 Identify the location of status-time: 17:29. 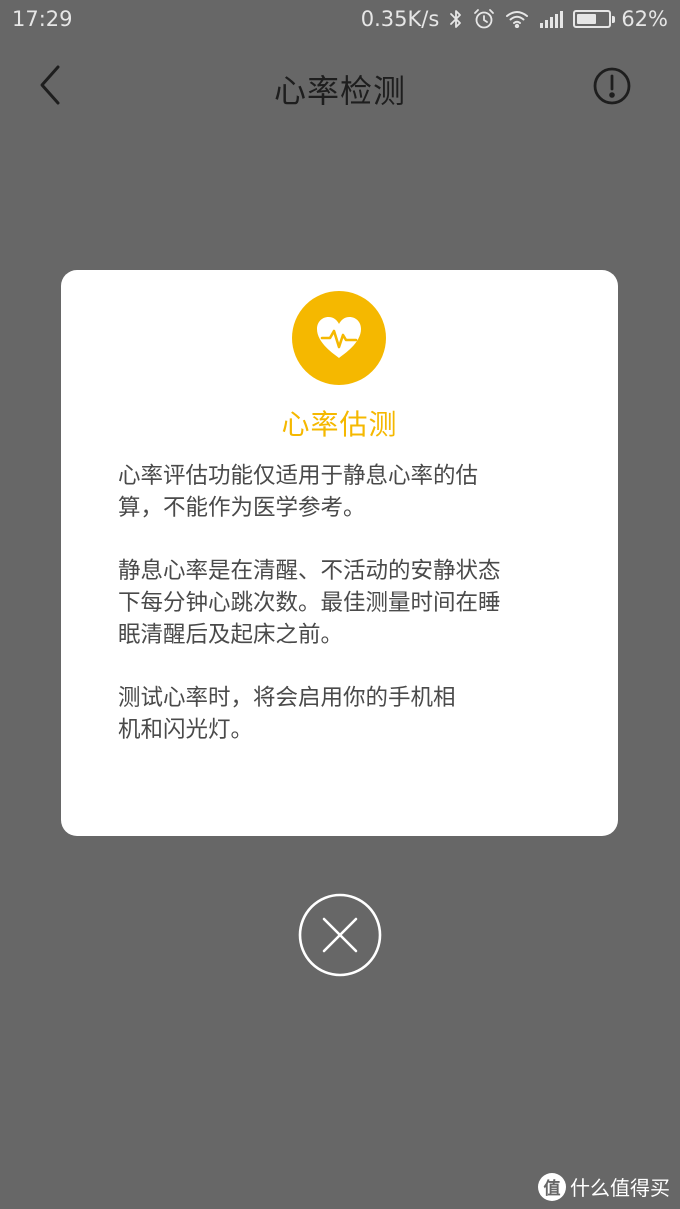
(42, 19).